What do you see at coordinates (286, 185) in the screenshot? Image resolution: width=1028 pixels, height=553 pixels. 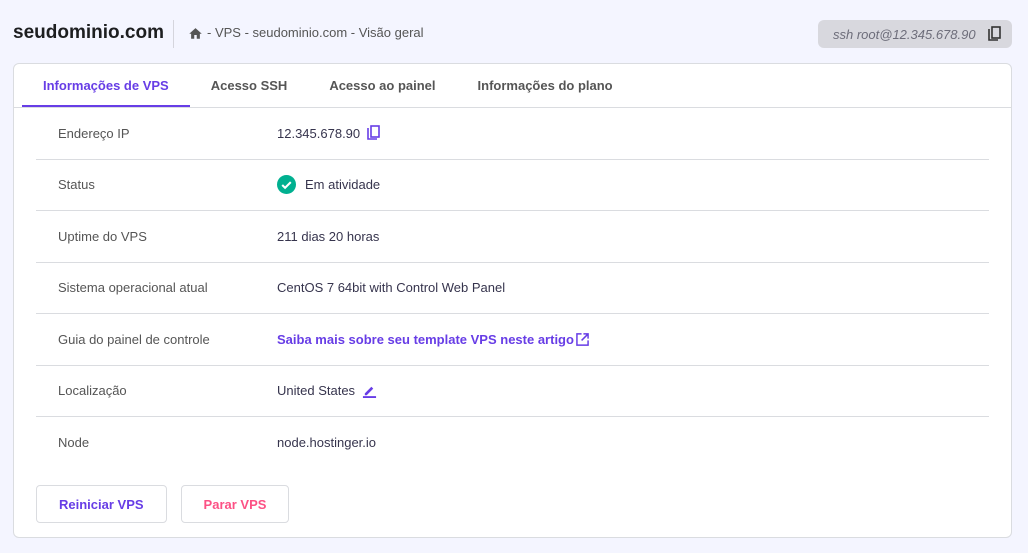 I see `check-circle-icon` at bounding box center [286, 185].